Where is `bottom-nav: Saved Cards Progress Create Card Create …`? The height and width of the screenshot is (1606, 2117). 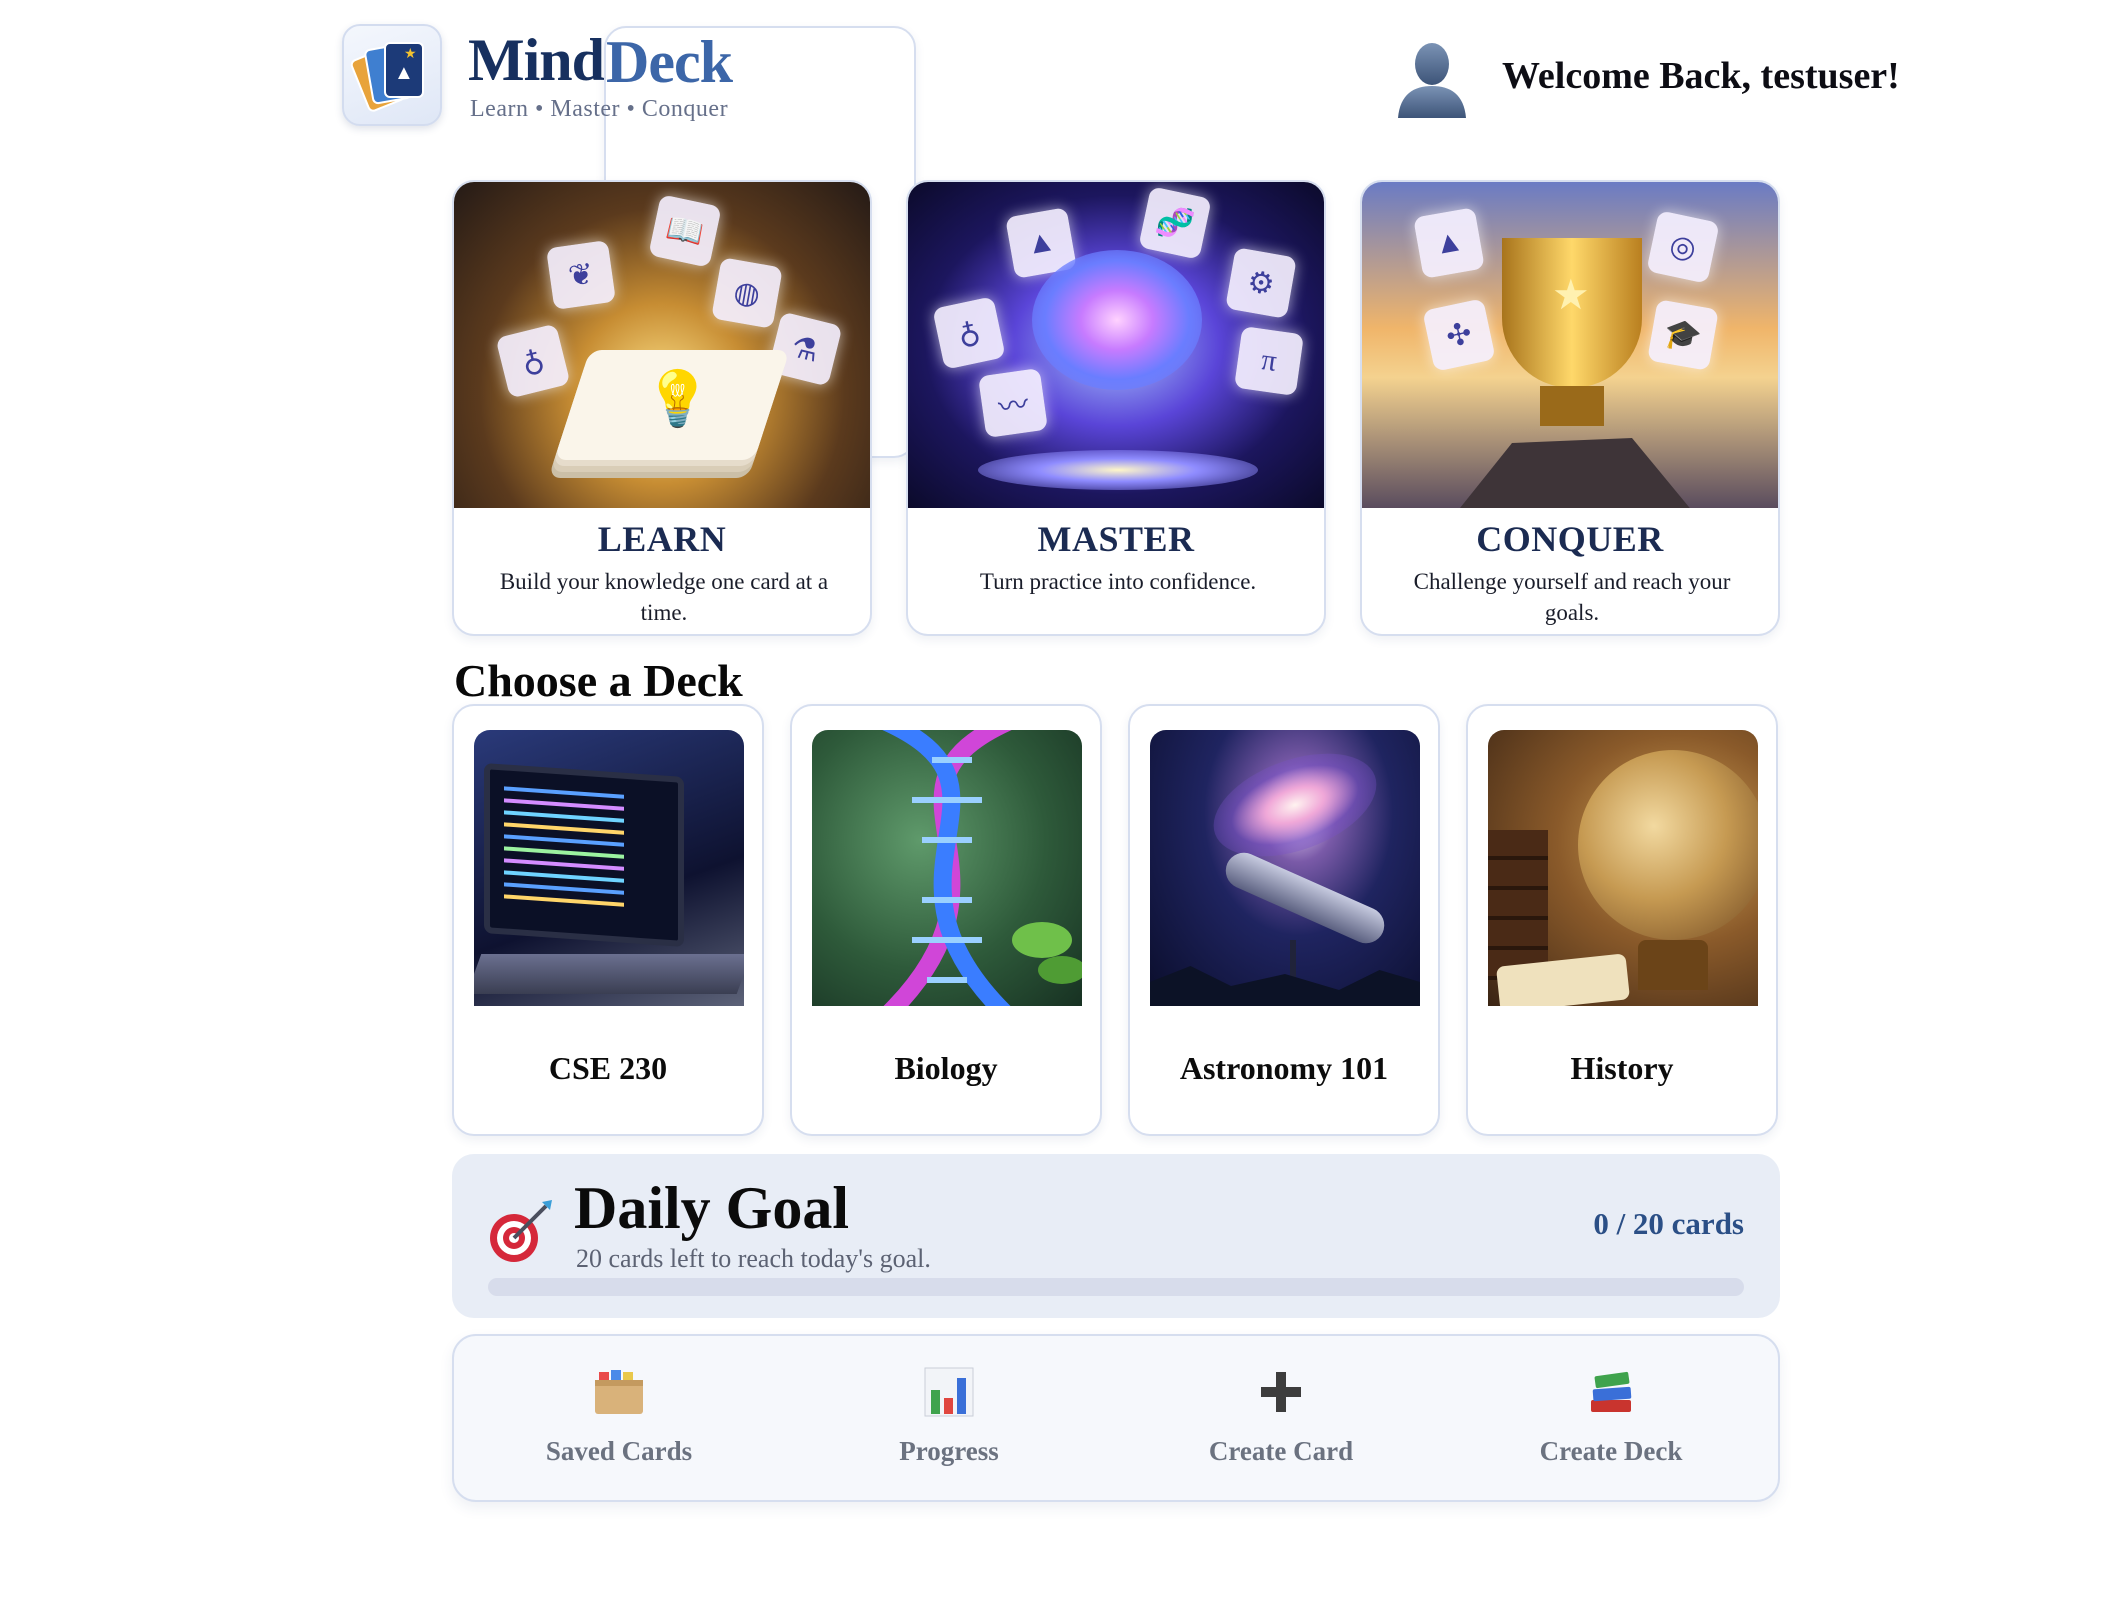 bottom-nav: Saved Cards Progress Create Card Create … is located at coordinates (1116, 1418).